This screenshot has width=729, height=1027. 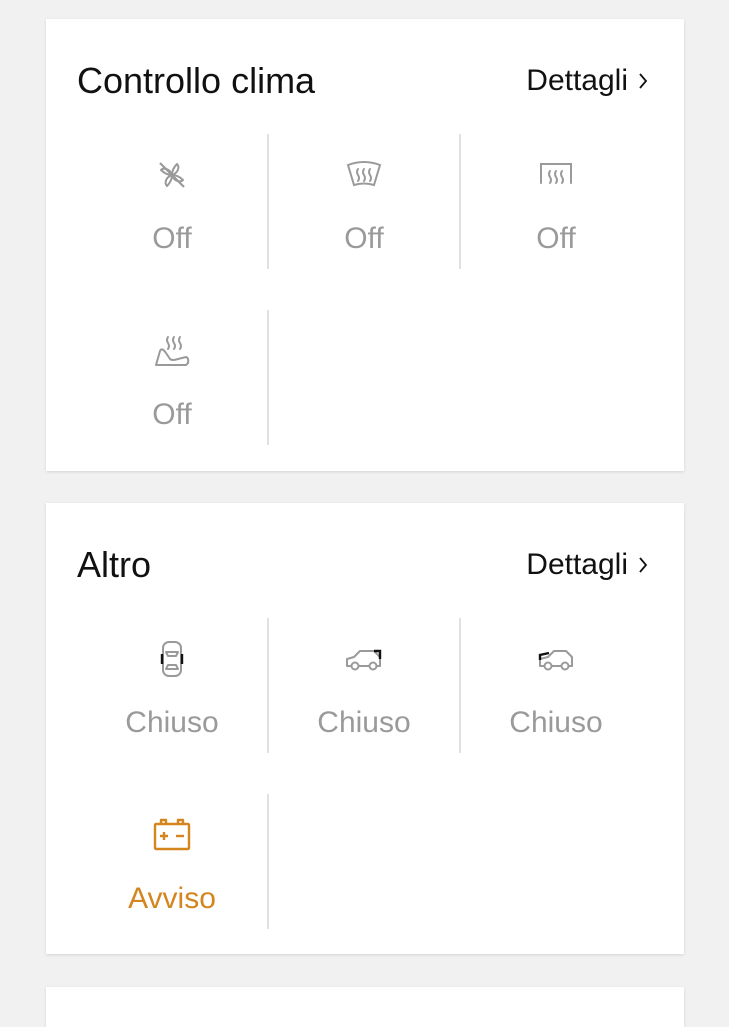 I want to click on other-details-label: Dettagli, so click(x=577, y=564).